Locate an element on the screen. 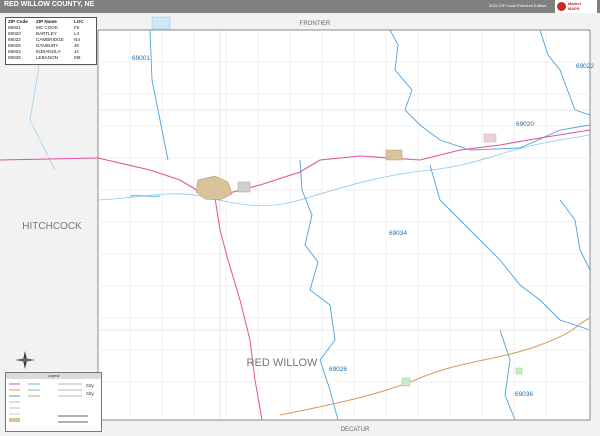 Image resolution: width=600 pixels, height=436 pixels. label-decatur: DECATUR is located at coordinates (355, 430).